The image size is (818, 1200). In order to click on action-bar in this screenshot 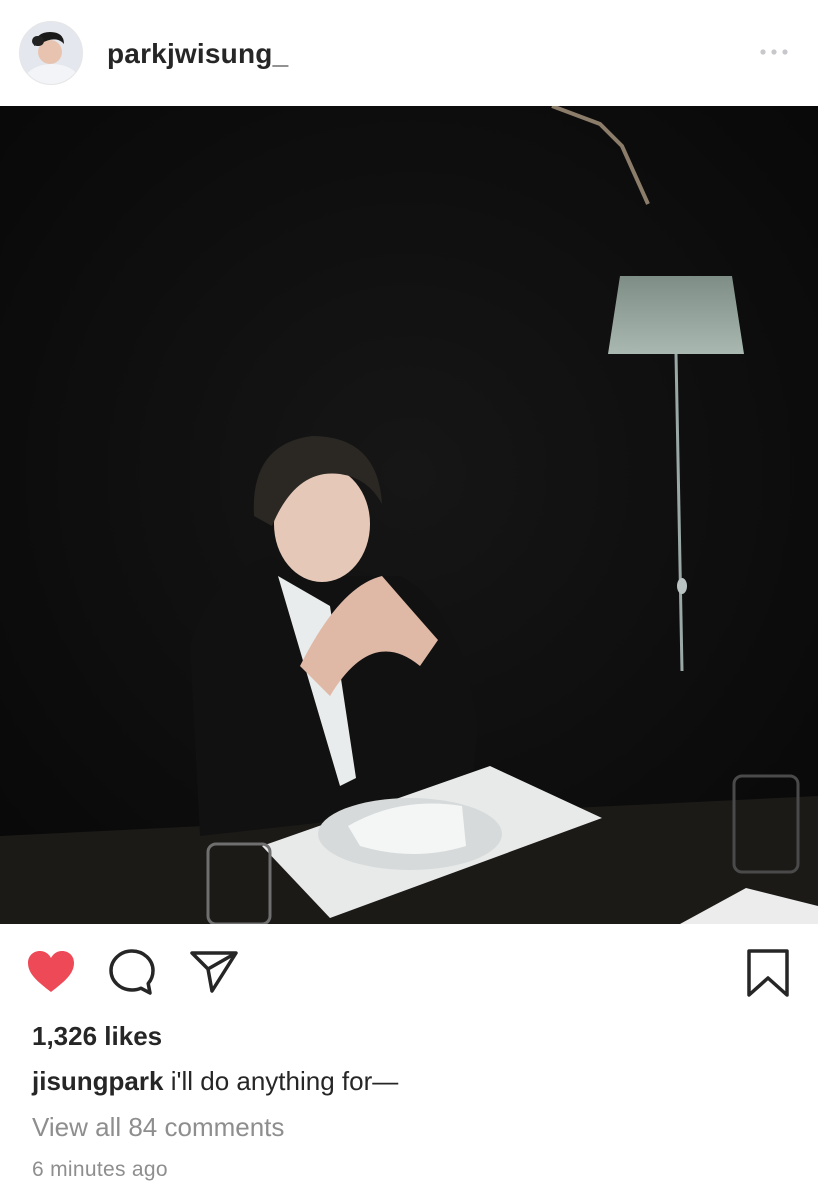, I will do `click(409, 972)`.